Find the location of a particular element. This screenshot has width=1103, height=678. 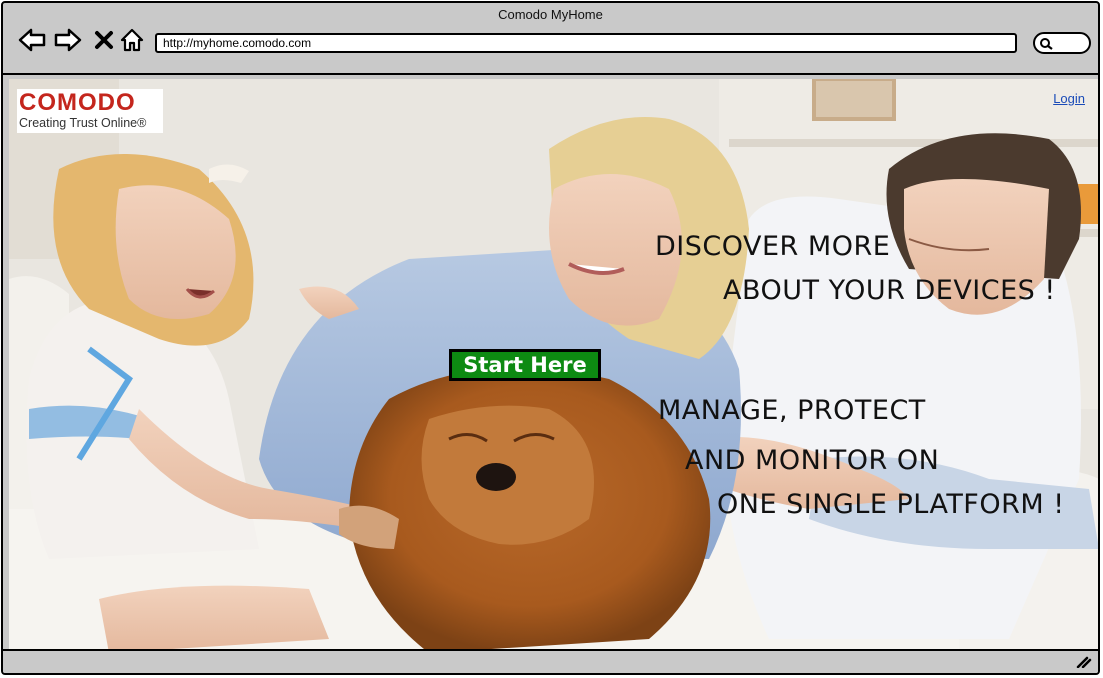

headline-manage-line1: MANAGE, PROTECT is located at coordinates (792, 410).